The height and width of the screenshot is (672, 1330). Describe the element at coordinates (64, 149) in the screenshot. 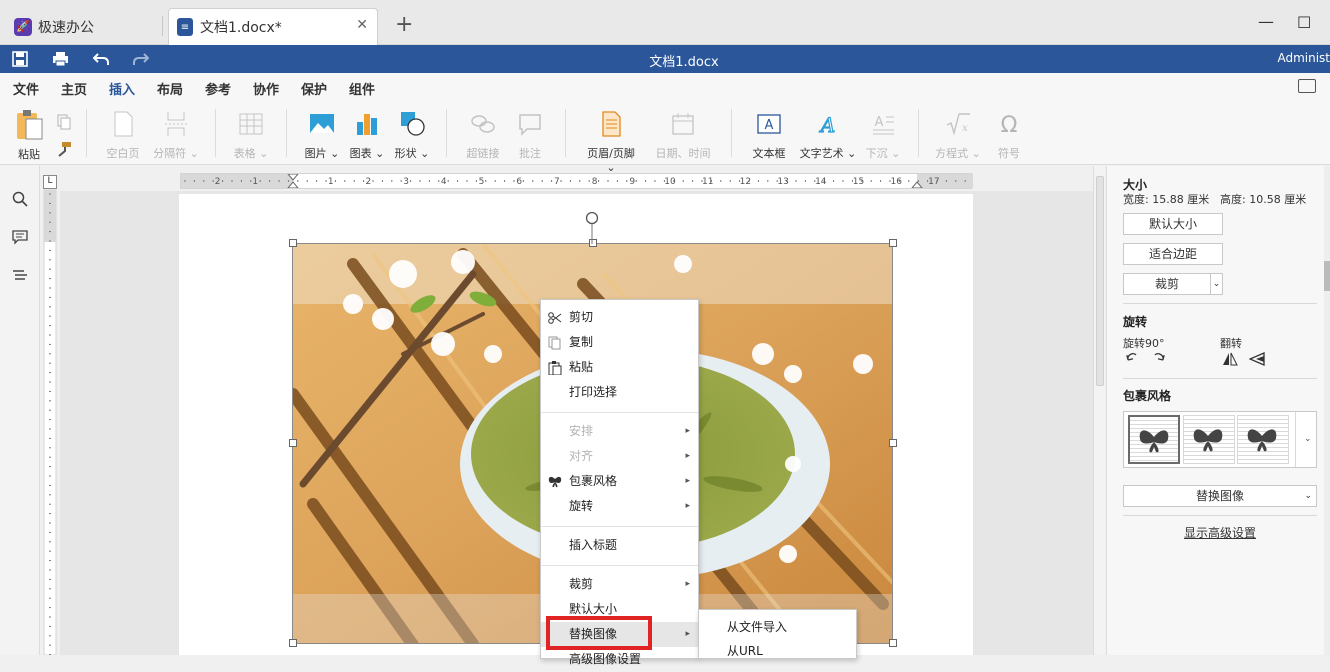

I see `format-painter-icon` at that location.